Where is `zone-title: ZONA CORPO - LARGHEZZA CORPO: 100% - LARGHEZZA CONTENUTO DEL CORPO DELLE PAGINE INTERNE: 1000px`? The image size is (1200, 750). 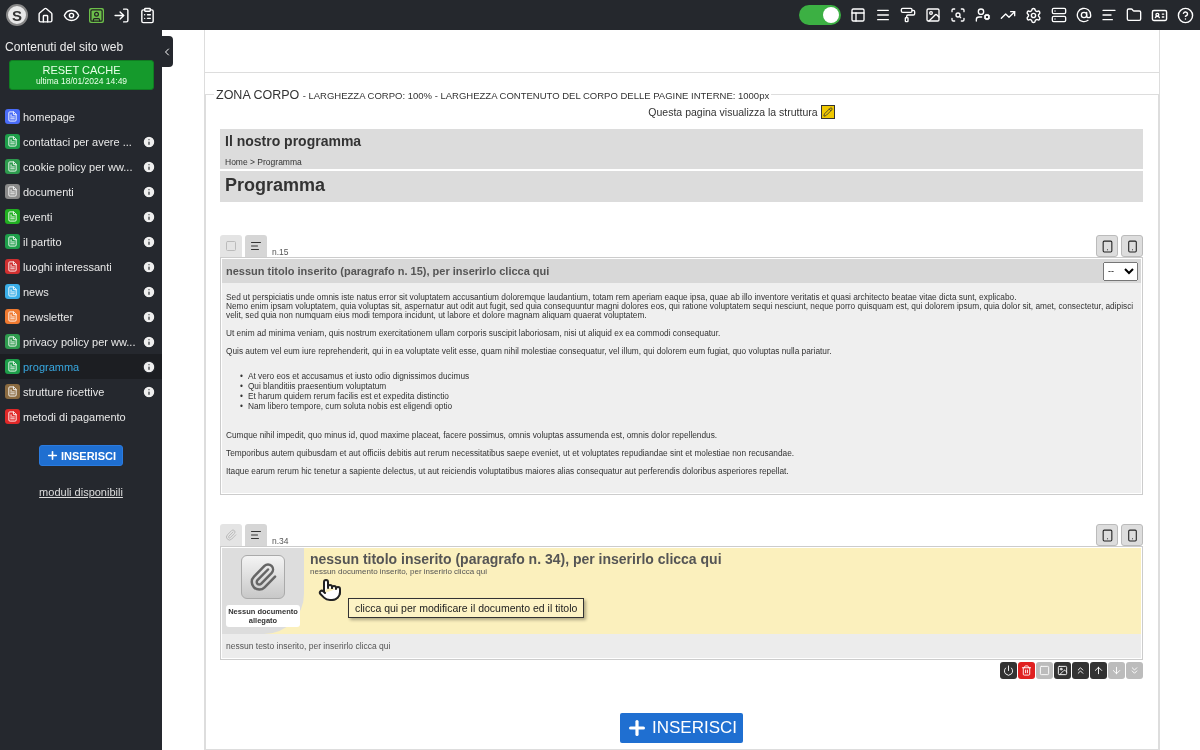 zone-title: ZONA CORPO - LARGHEZZA CORPO: 100% - LARGHEZZA CONTENUTO DEL CORPO DELLE PAGINE INTERNE: 1000px is located at coordinates (493, 95).